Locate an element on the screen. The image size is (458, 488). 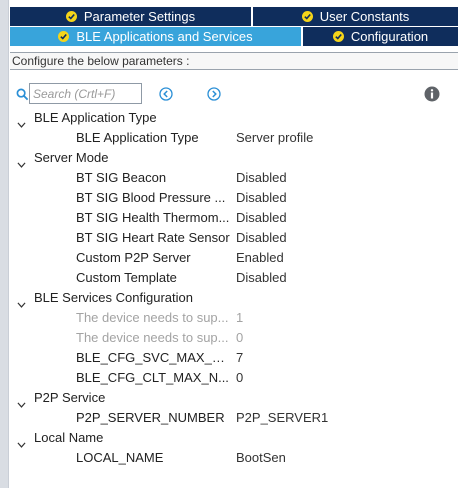
tab-configuration: Configuration is located at coordinates (380, 36).